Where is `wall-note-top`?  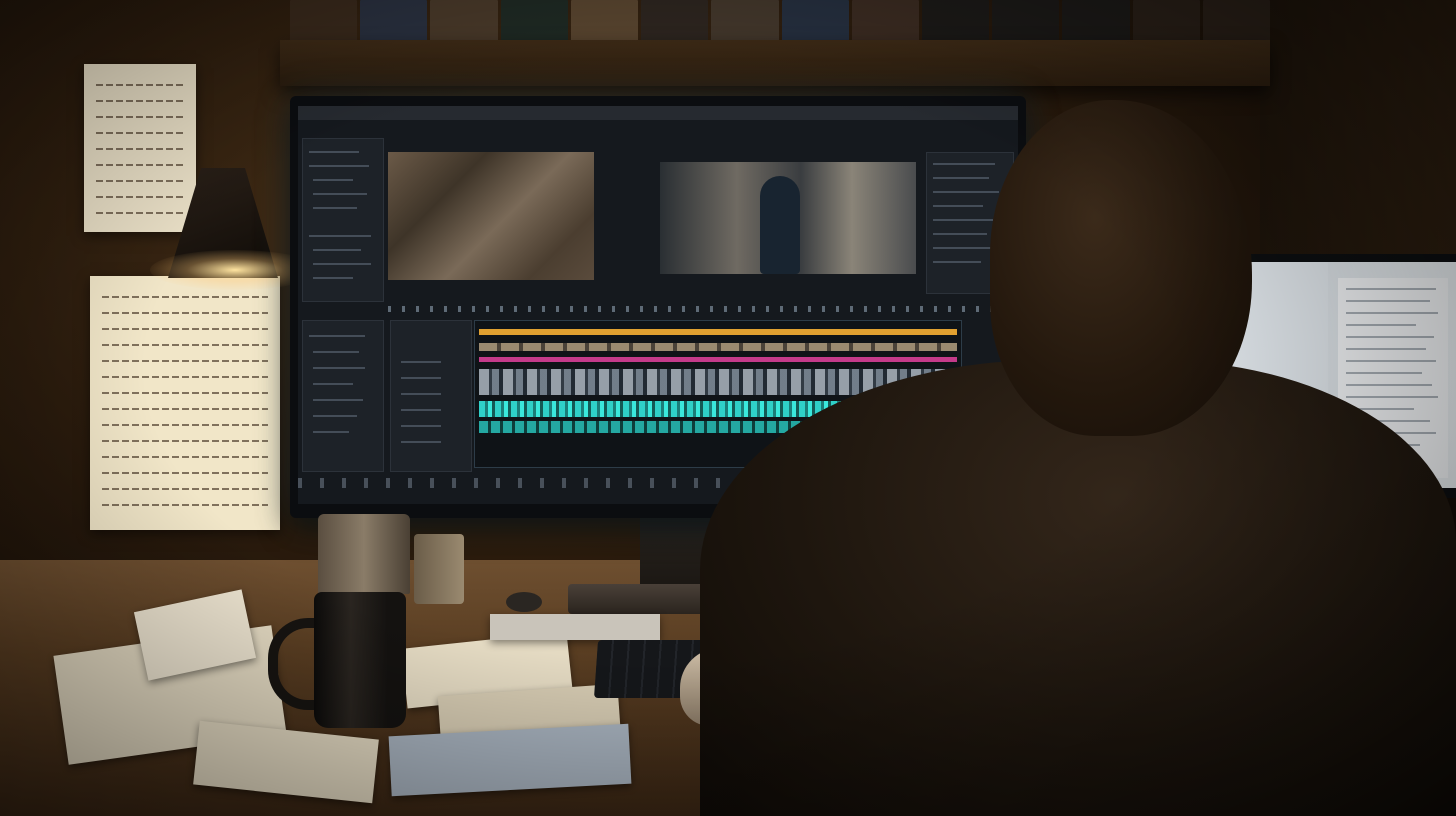
wall-note-top is located at coordinates (140, 148).